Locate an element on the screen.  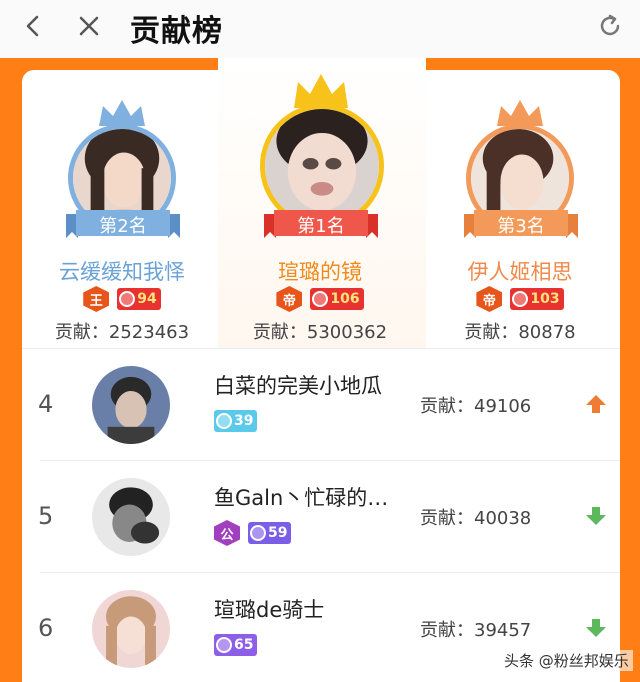
level-badge: 59 is located at coordinates (270, 533).